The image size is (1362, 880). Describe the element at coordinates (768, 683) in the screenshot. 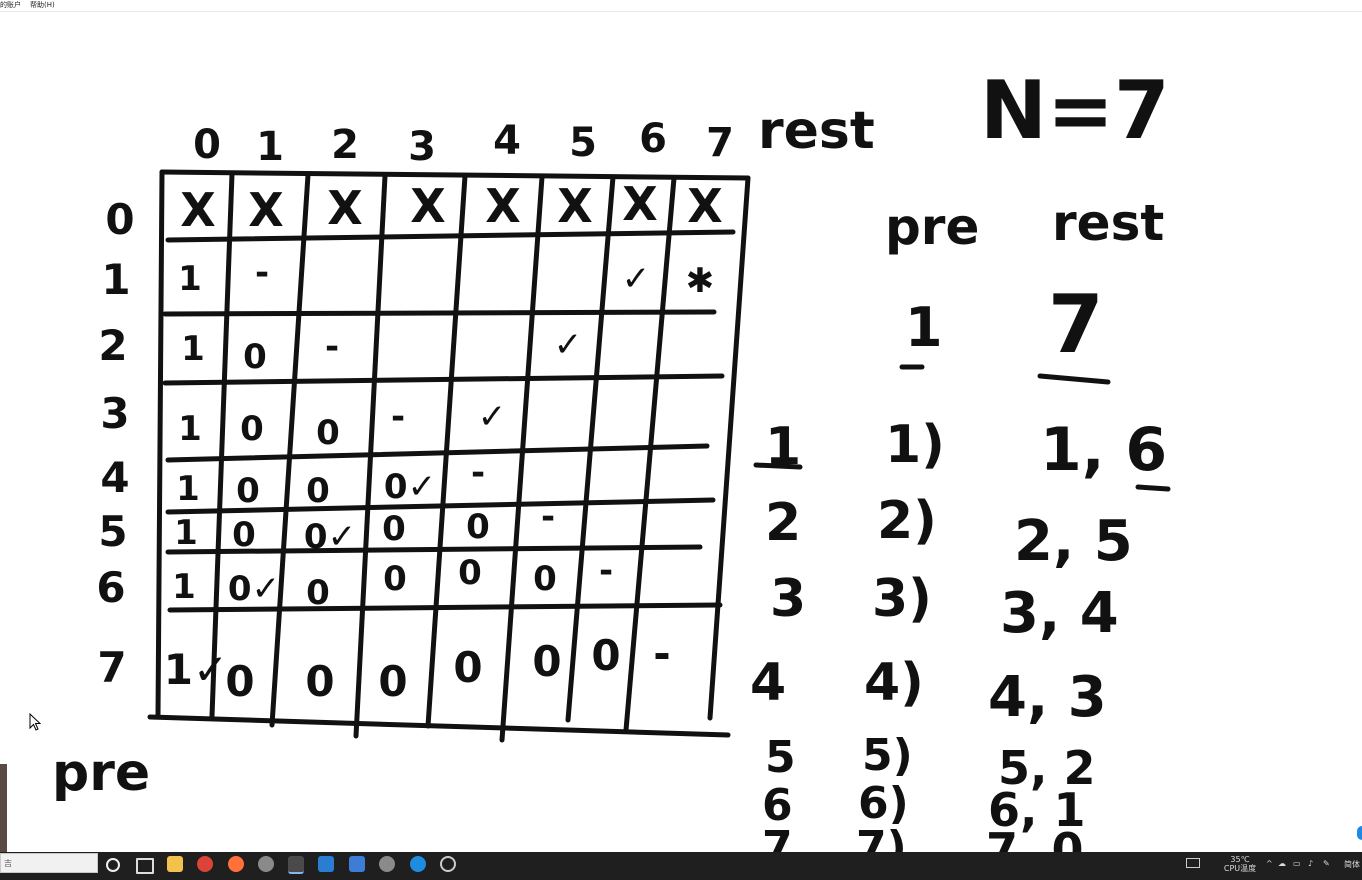

I see `side-index: 4` at that location.